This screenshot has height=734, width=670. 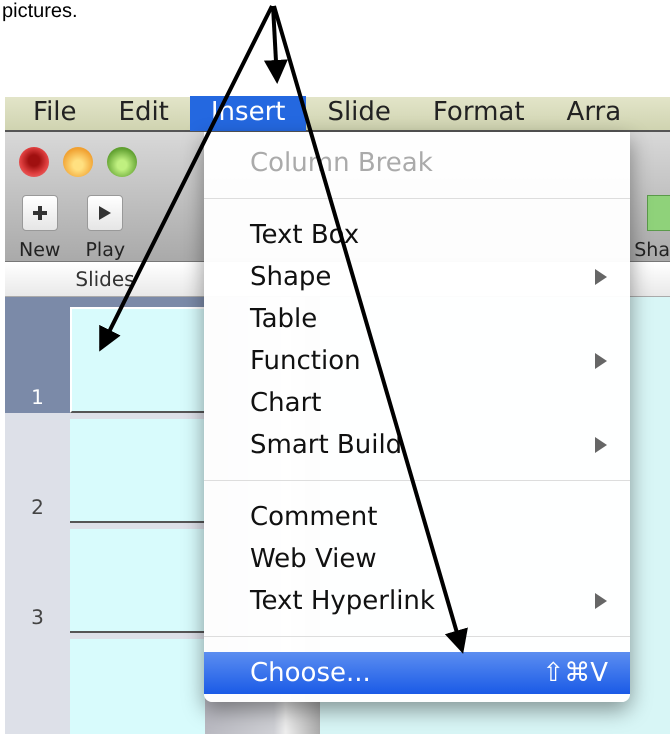 I want to click on slide-row: 2, so click(x=105, y=470).